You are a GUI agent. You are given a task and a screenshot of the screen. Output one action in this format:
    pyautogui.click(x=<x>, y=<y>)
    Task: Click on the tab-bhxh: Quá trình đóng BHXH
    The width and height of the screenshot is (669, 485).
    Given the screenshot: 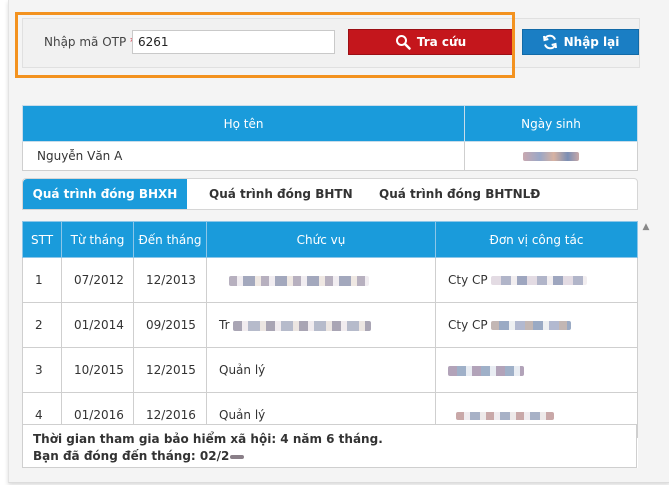 What is the action you would take?
    pyautogui.click(x=105, y=194)
    